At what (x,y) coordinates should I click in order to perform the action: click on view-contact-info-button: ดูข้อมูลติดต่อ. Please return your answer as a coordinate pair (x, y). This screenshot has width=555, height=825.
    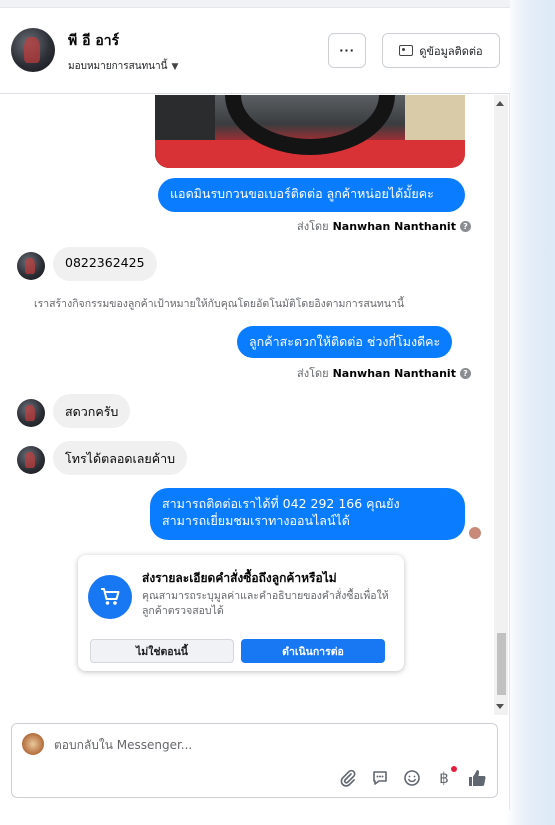
    Looking at the image, I should click on (441, 50).